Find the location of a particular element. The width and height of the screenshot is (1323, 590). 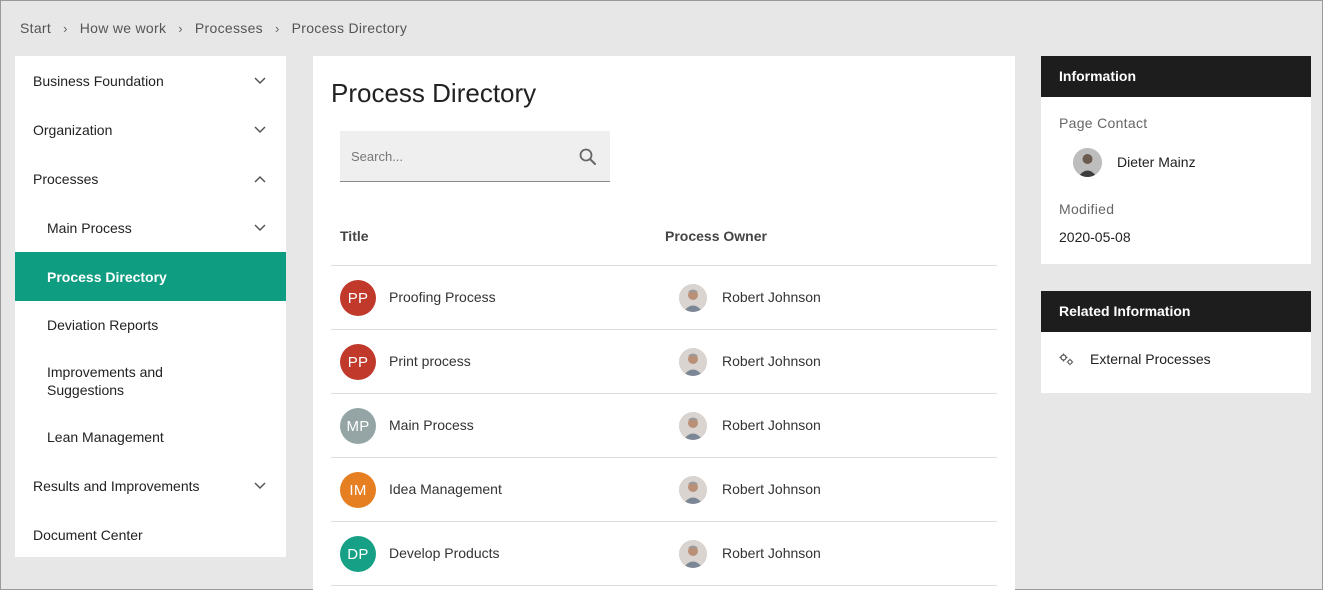

page-contact-name: Dieter Mainz is located at coordinates (1156, 162).